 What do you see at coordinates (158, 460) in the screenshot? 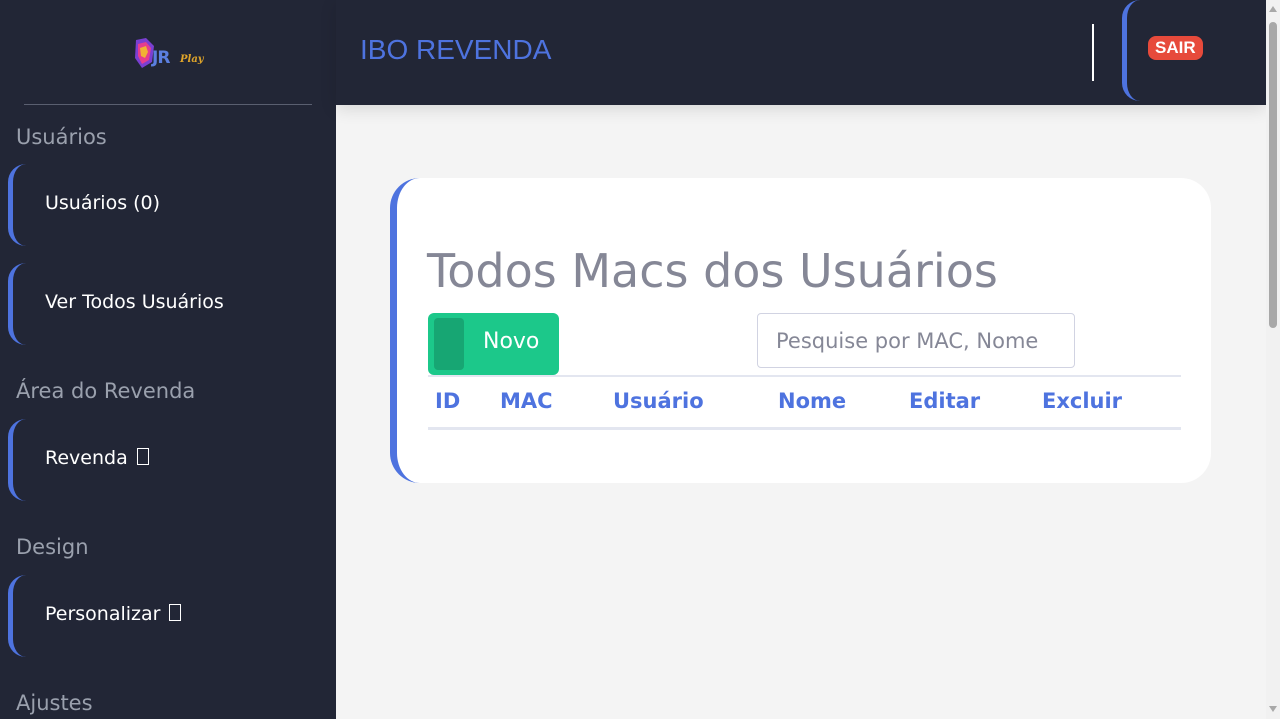
I see `sidebar-item-revenda: Revenda` at bounding box center [158, 460].